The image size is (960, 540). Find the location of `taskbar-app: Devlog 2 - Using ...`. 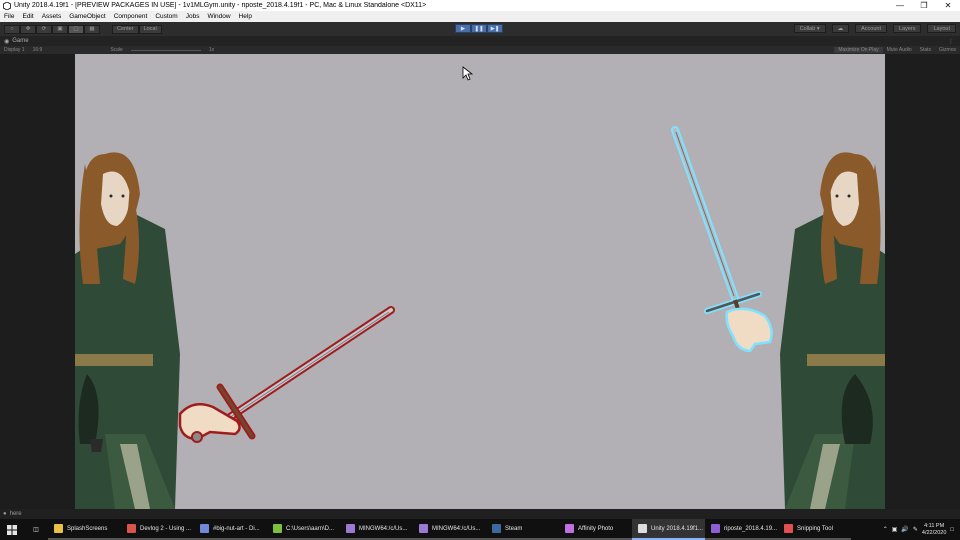

taskbar-app: Devlog 2 - Using ... is located at coordinates (157, 529).